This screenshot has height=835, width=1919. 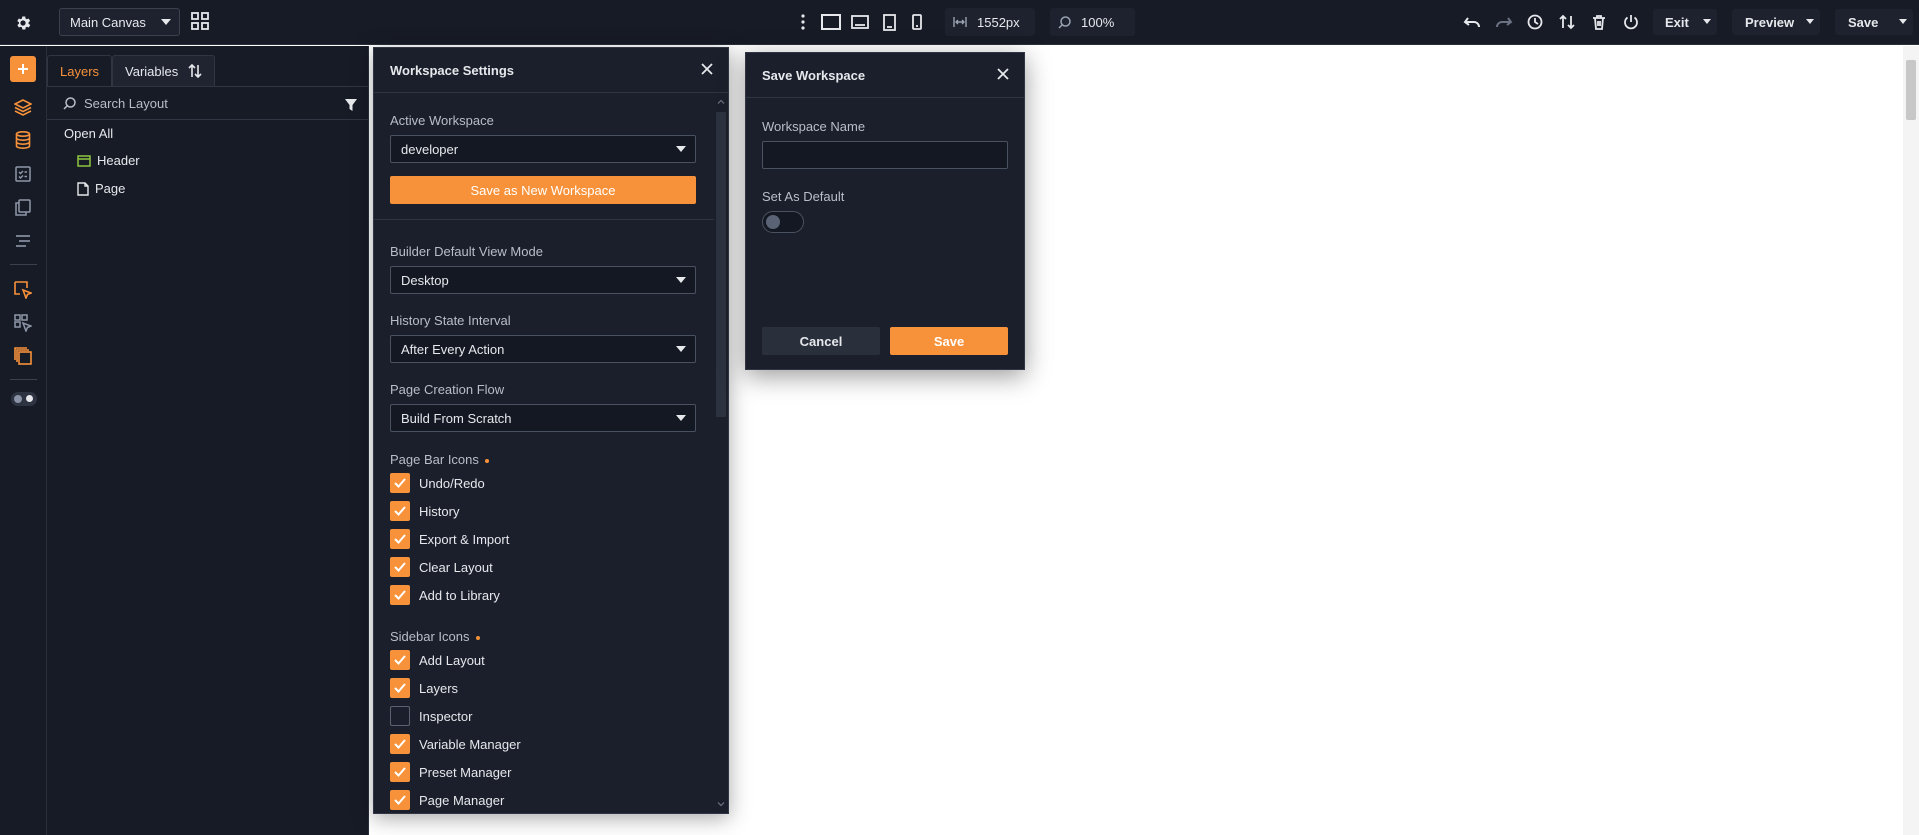 What do you see at coordinates (208, 103) in the screenshot?
I see `layout-search: Search Layout` at bounding box center [208, 103].